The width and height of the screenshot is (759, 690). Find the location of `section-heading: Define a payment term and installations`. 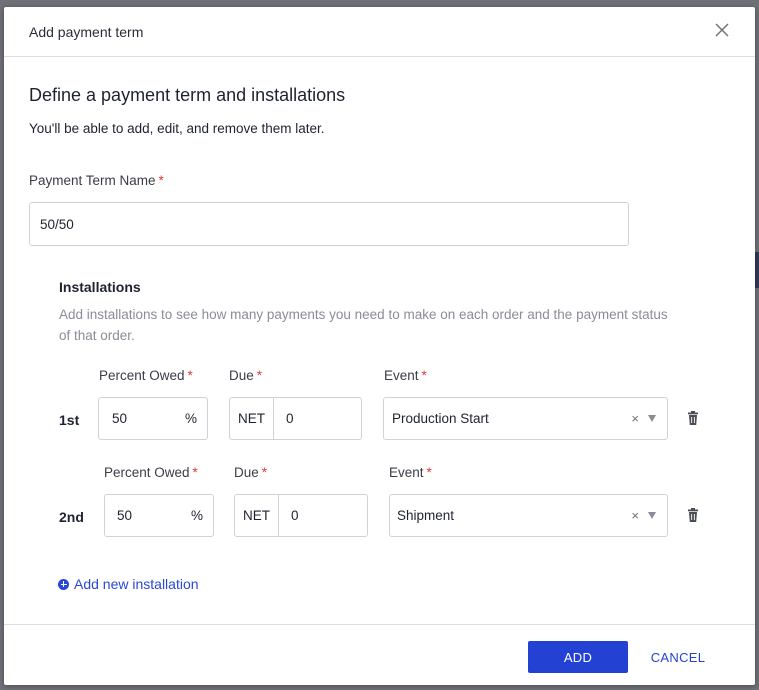

section-heading: Define a payment term and installations is located at coordinates (187, 95).